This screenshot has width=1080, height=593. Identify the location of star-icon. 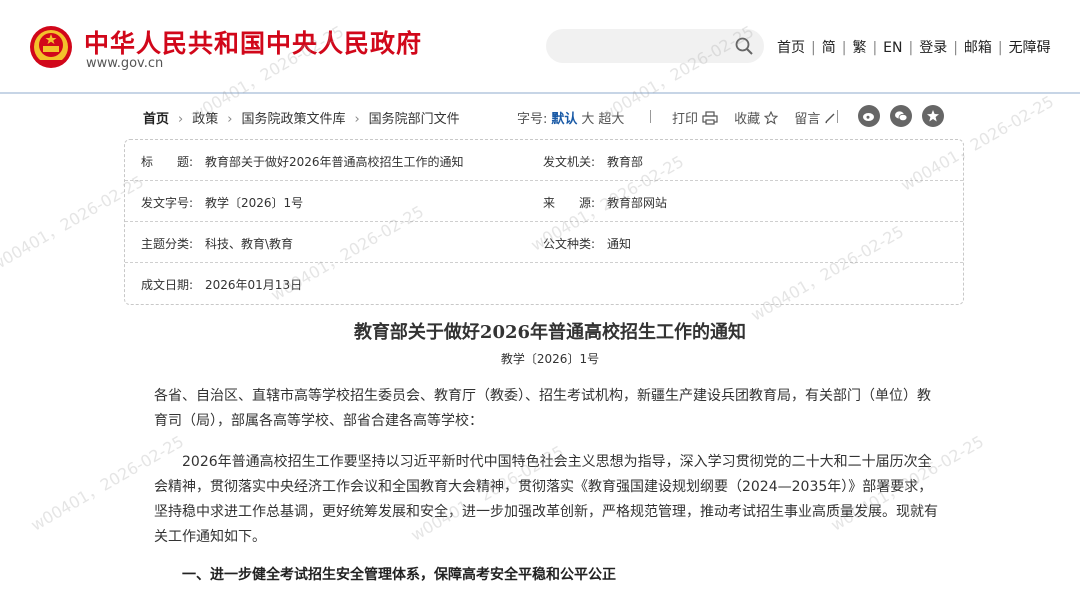
(771, 117).